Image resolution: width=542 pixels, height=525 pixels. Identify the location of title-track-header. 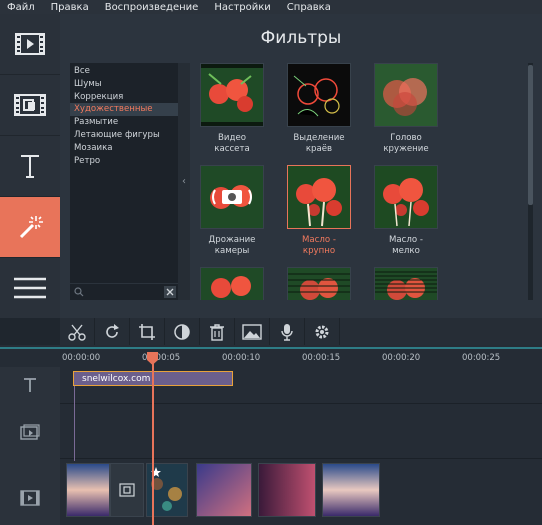
(30, 385).